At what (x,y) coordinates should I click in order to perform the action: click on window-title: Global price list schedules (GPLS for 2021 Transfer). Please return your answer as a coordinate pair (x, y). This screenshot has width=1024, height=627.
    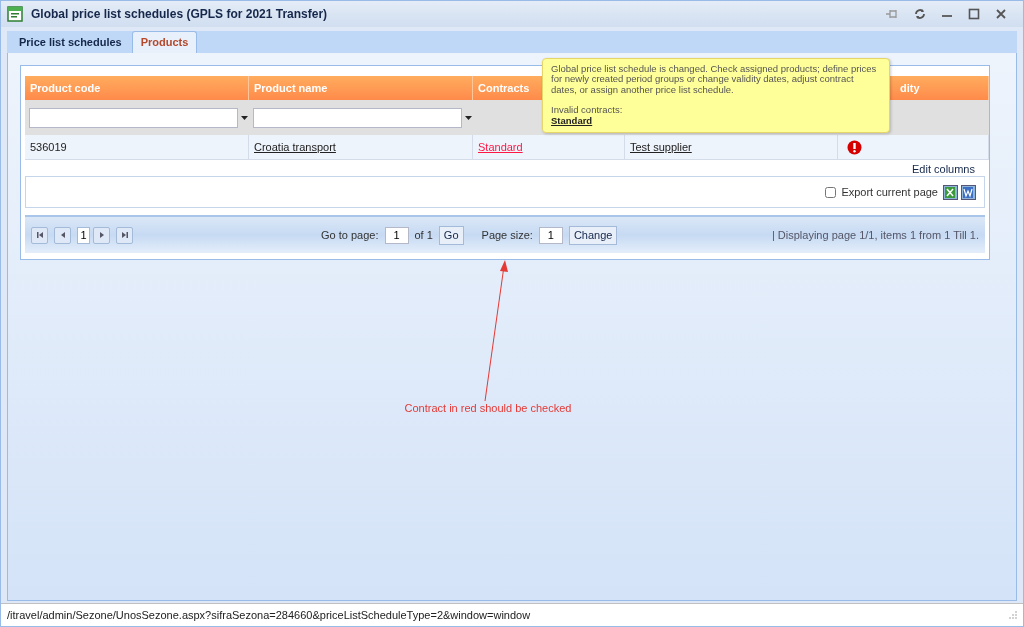
    Looking at the image, I should click on (179, 14).